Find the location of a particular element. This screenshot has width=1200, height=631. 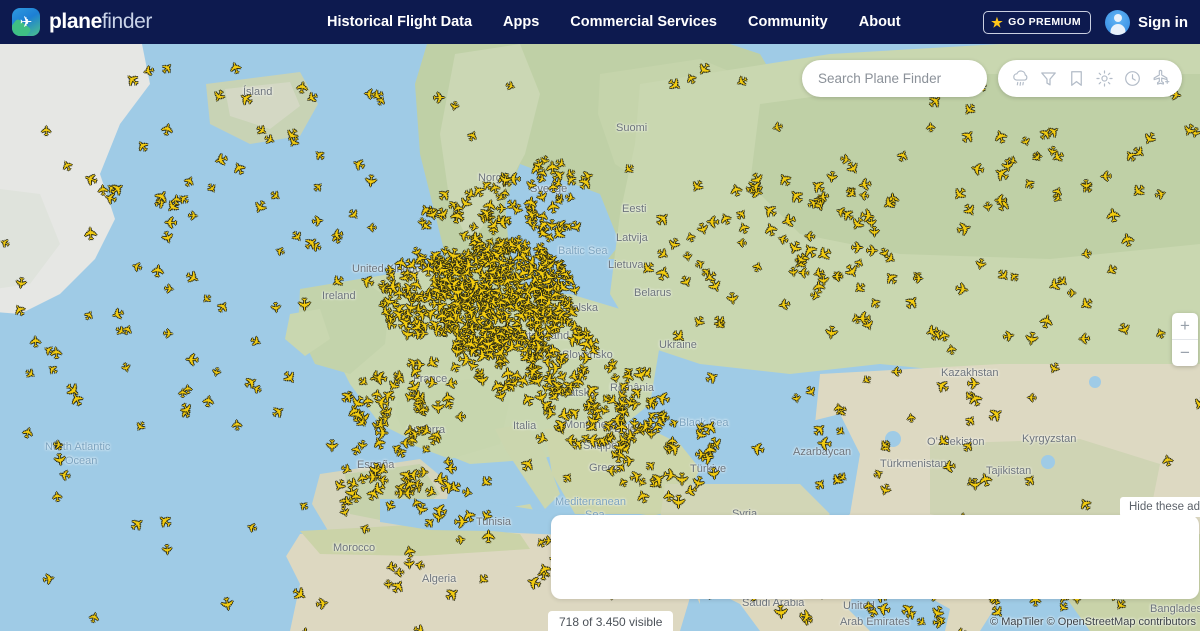

weather-icon is located at coordinates (1020, 79).